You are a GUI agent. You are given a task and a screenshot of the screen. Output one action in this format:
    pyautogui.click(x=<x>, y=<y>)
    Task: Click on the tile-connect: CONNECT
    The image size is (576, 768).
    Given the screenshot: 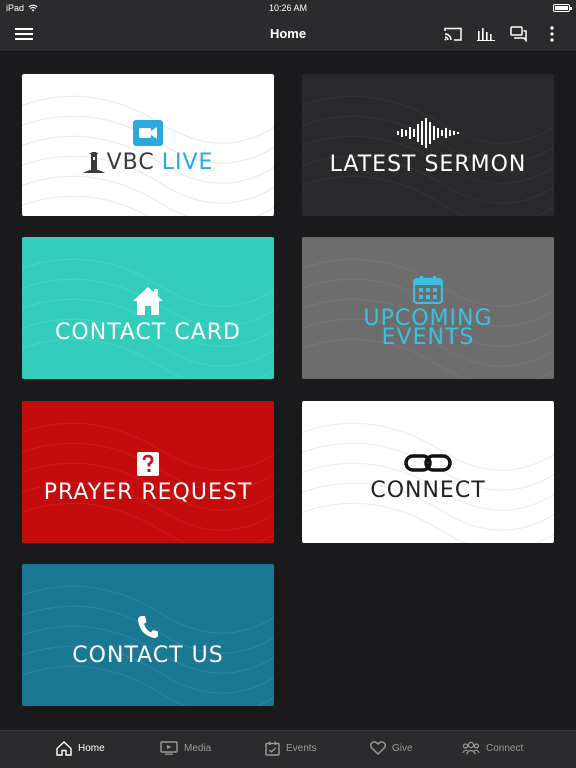 What is the action you would take?
    pyautogui.click(x=428, y=472)
    